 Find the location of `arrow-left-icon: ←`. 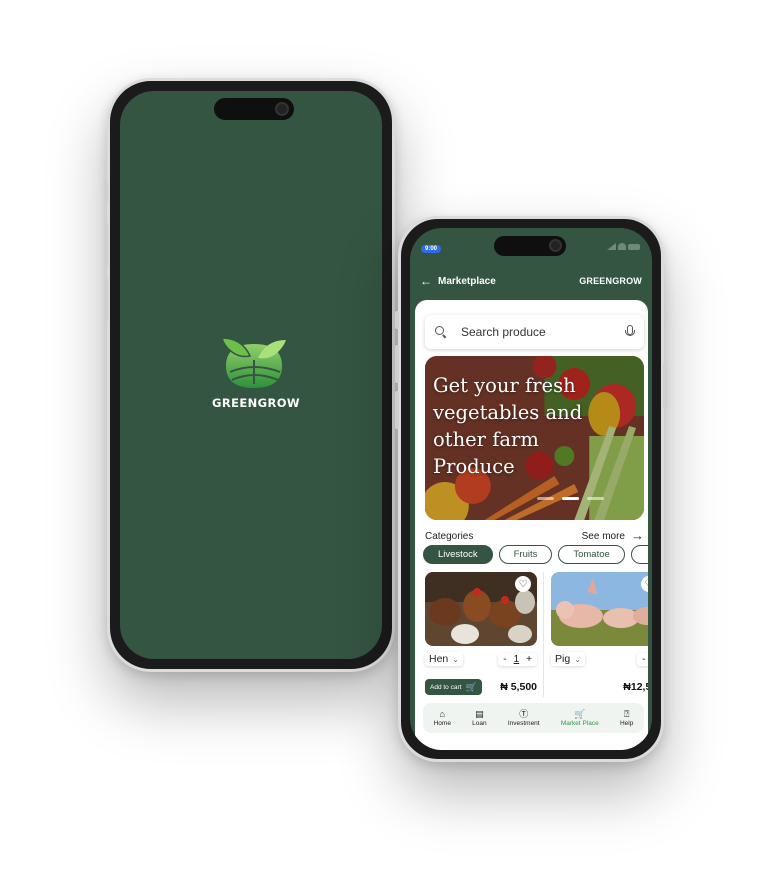

arrow-left-icon: ← is located at coordinates (426, 281).